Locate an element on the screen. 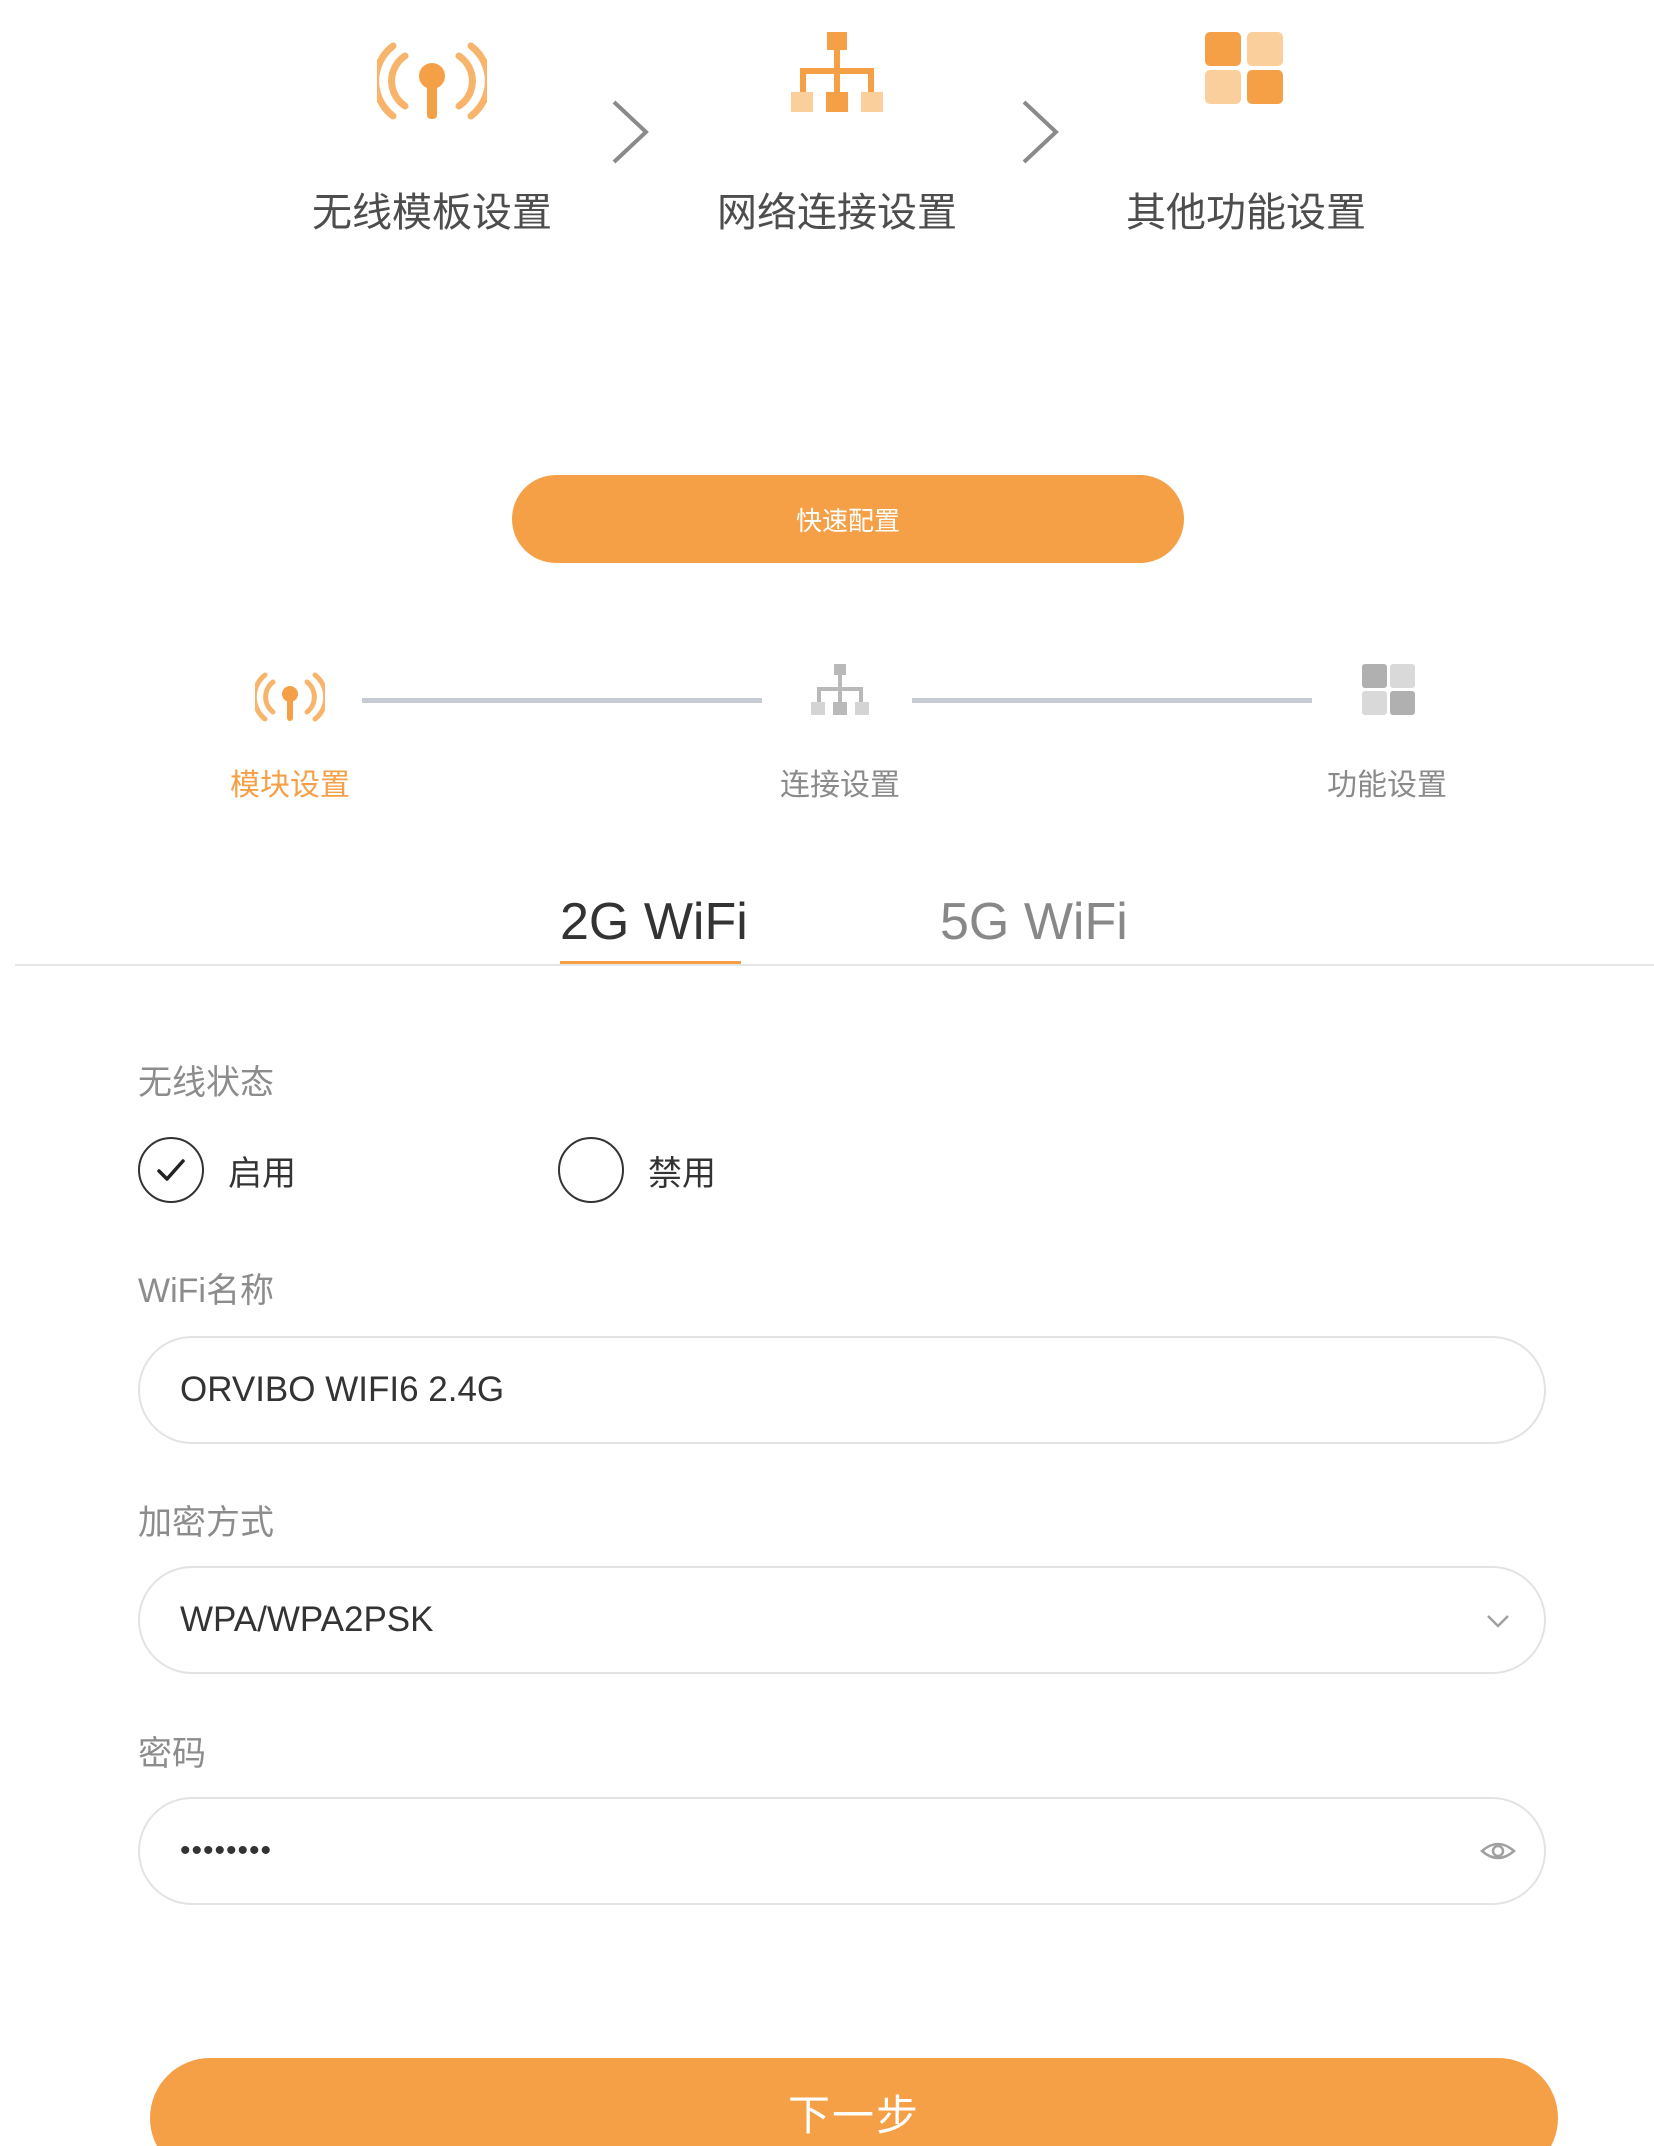 The image size is (1654, 2146). encryption-label: 加密方式 is located at coordinates (206, 1523).